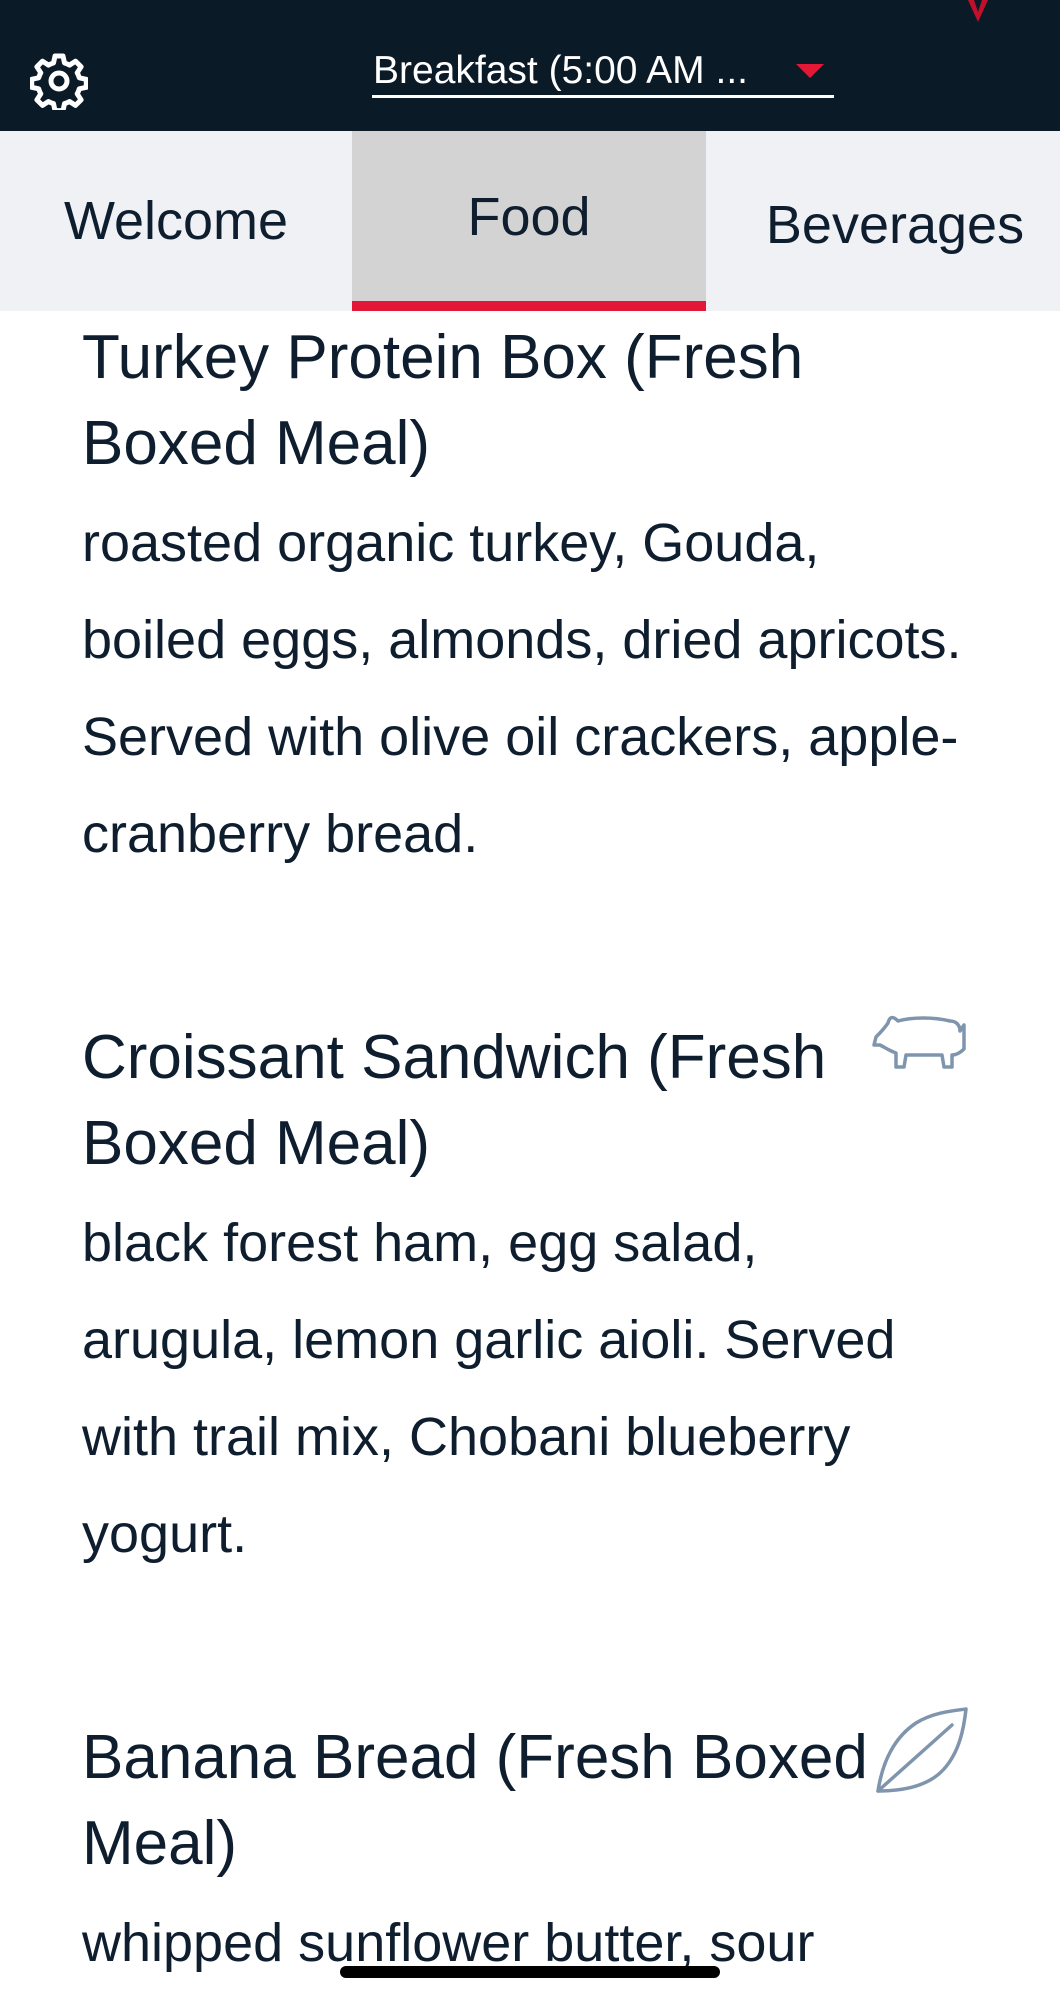 This screenshot has width=1060, height=2000. I want to click on tab-label: Welcome, so click(176, 221).